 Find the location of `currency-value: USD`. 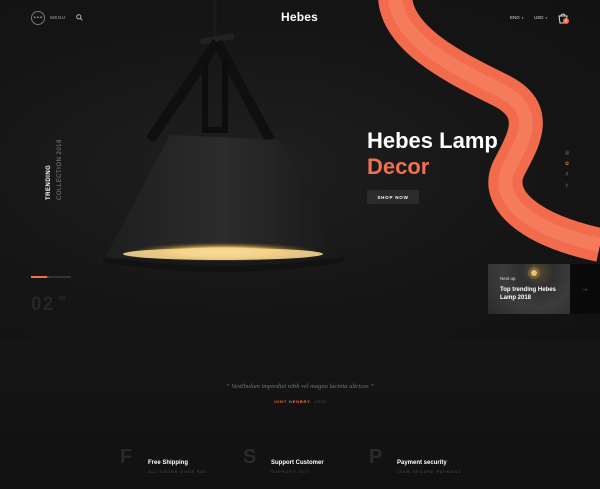

currency-value: USD is located at coordinates (539, 17).